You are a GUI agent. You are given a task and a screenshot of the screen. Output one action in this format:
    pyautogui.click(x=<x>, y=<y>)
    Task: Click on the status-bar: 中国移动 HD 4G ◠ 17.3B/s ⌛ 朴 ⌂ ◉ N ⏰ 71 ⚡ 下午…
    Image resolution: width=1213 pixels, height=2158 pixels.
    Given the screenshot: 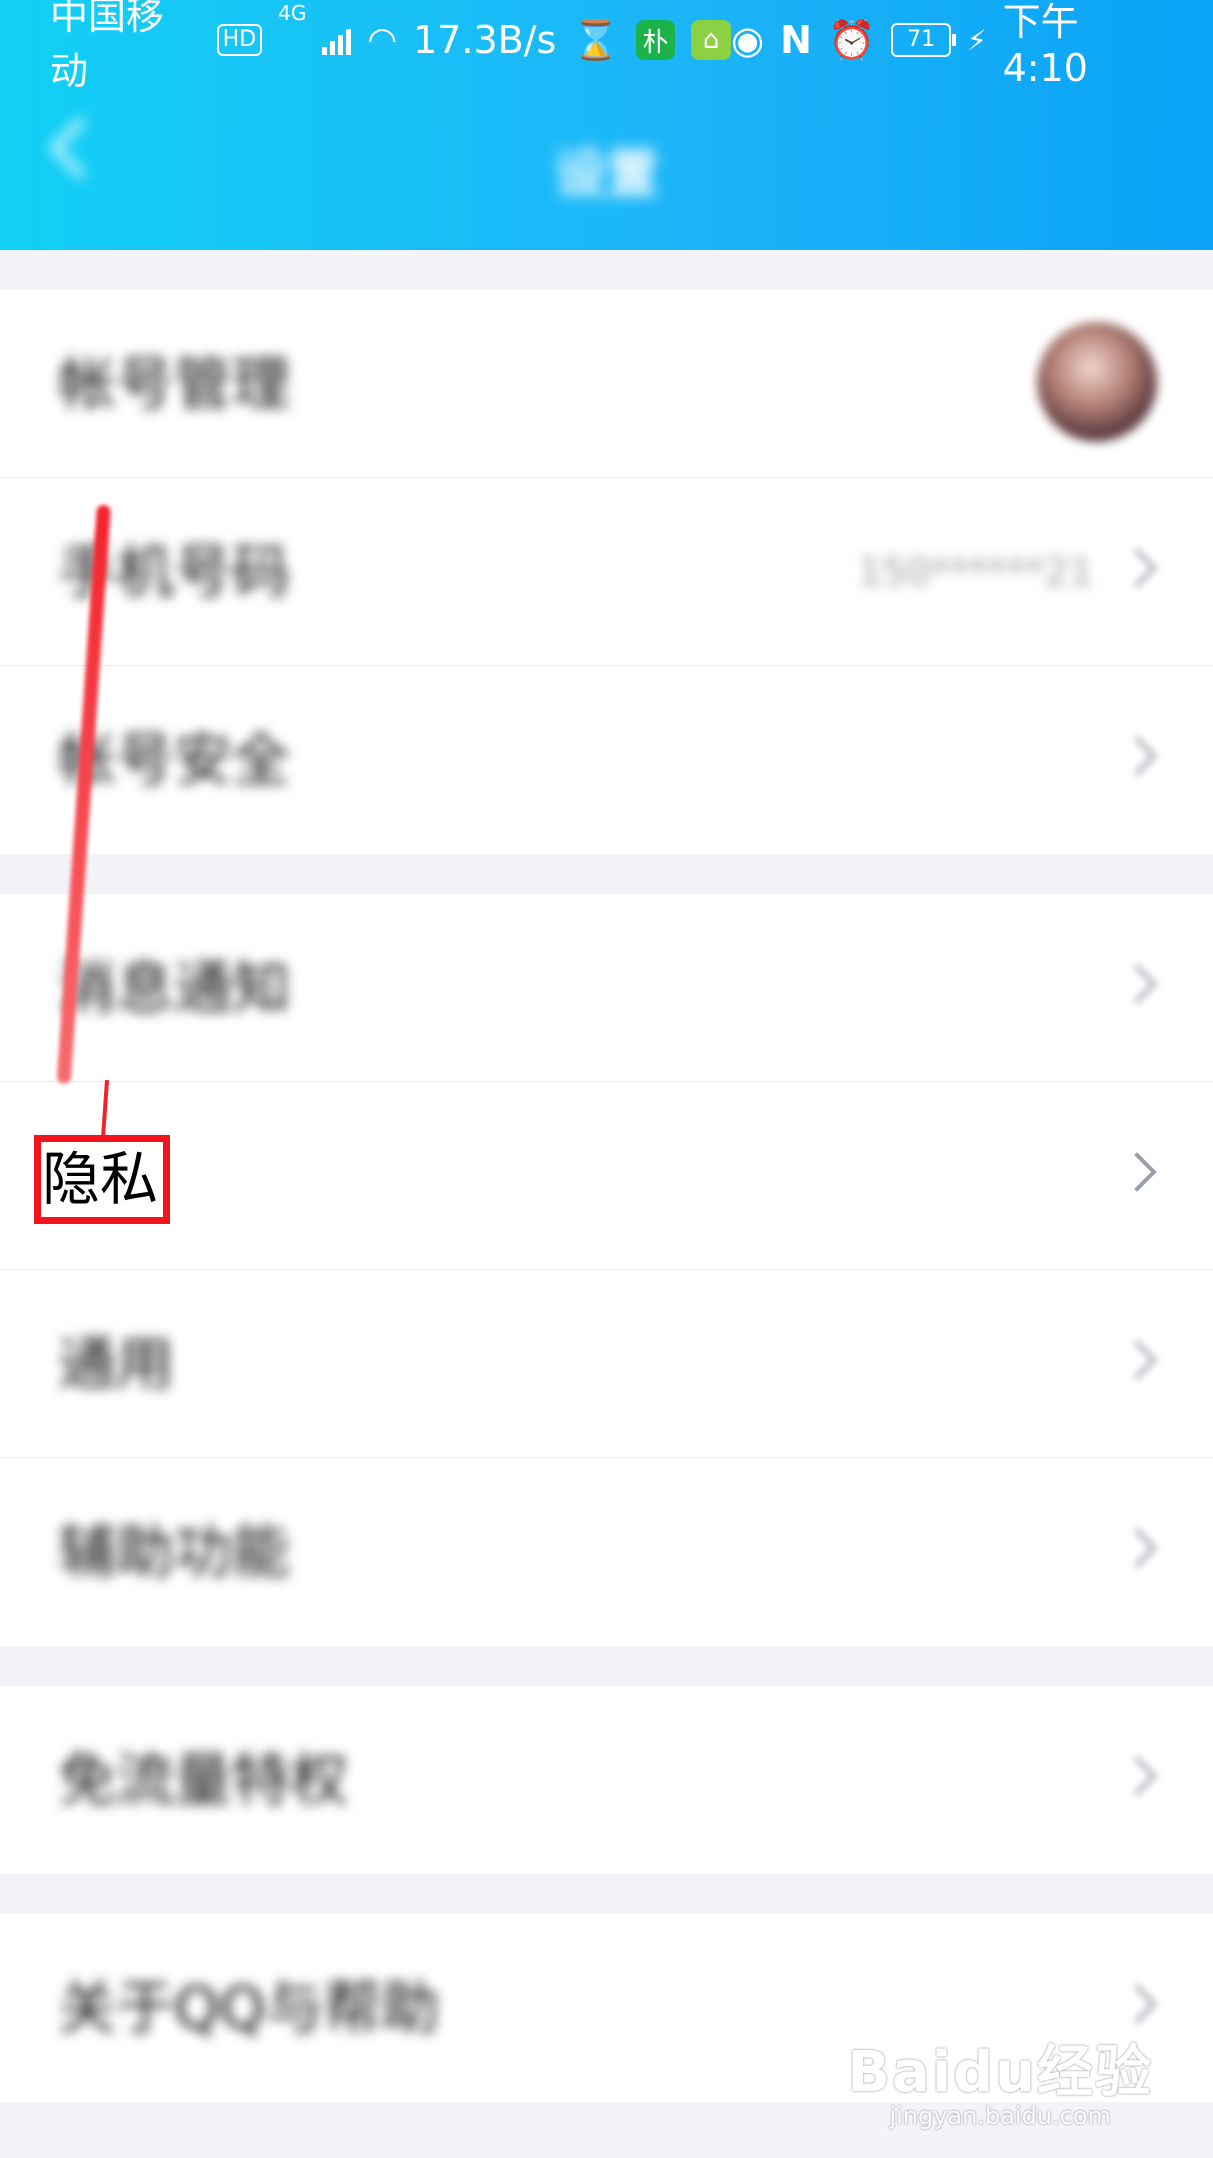 What is the action you would take?
    pyautogui.click(x=606, y=46)
    